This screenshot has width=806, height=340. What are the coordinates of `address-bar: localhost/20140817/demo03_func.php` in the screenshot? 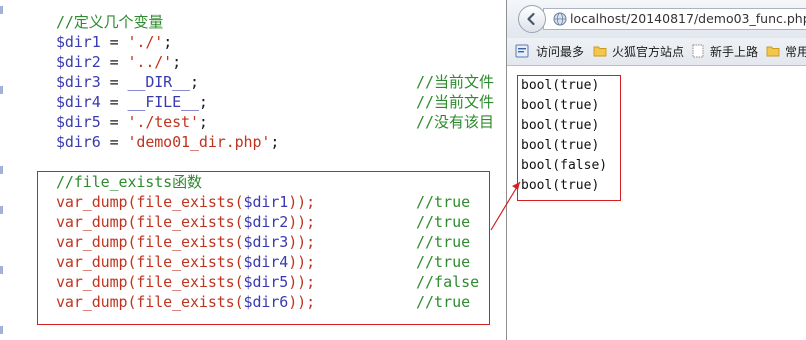 It's located at (674, 19).